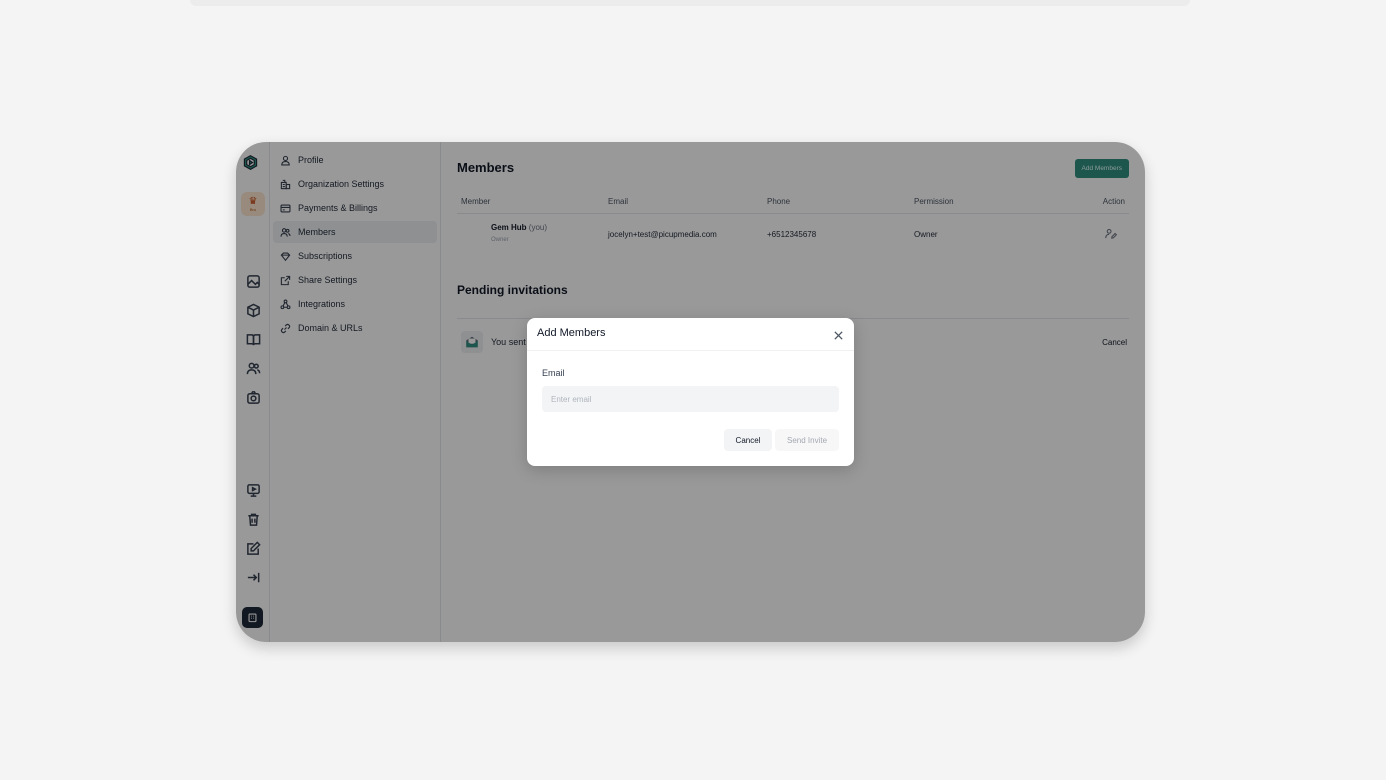  I want to click on send-invite-button: Send Invite, so click(807, 440).